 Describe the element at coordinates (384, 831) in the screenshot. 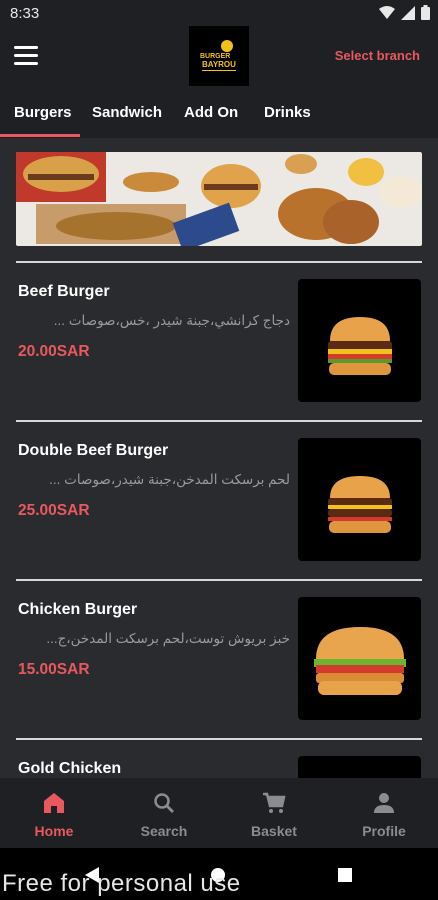

I see `nav-label: Profile` at that location.